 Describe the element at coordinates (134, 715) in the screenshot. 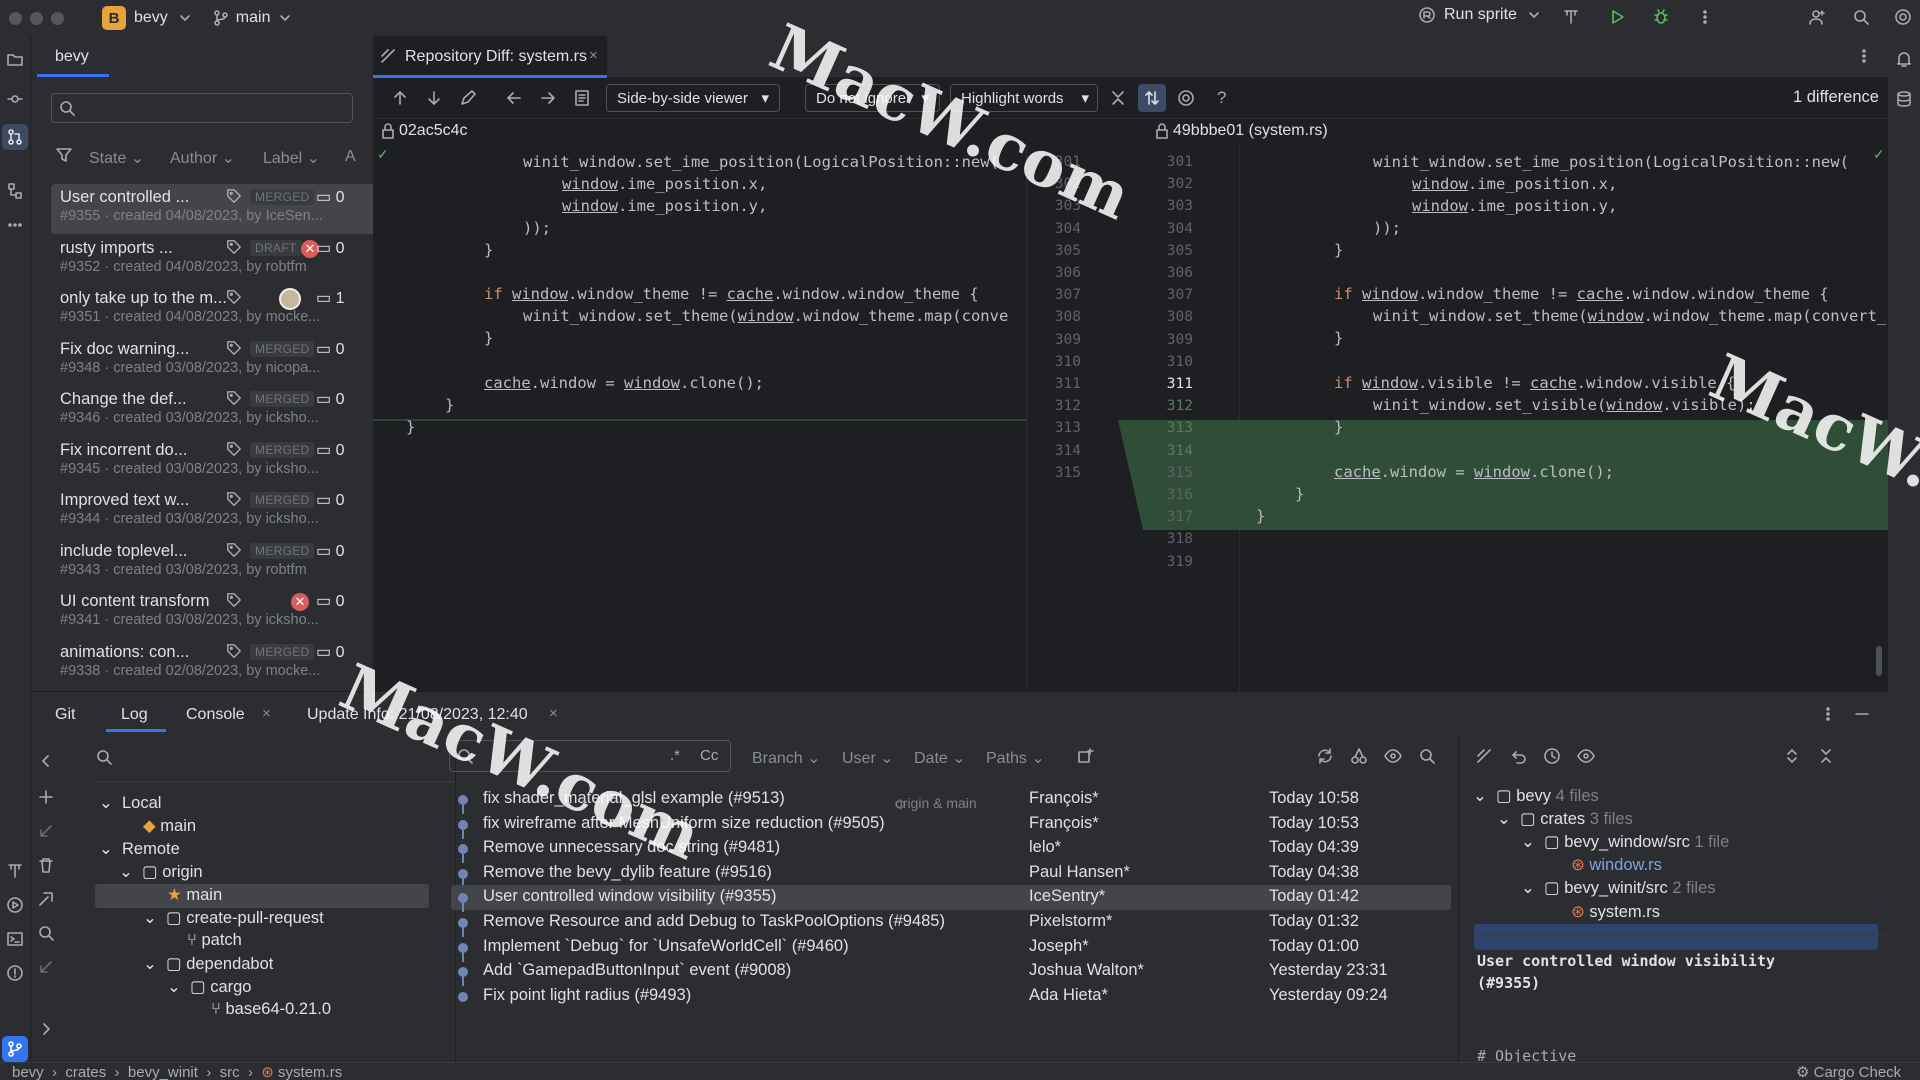

I see `tab-log: Log` at that location.